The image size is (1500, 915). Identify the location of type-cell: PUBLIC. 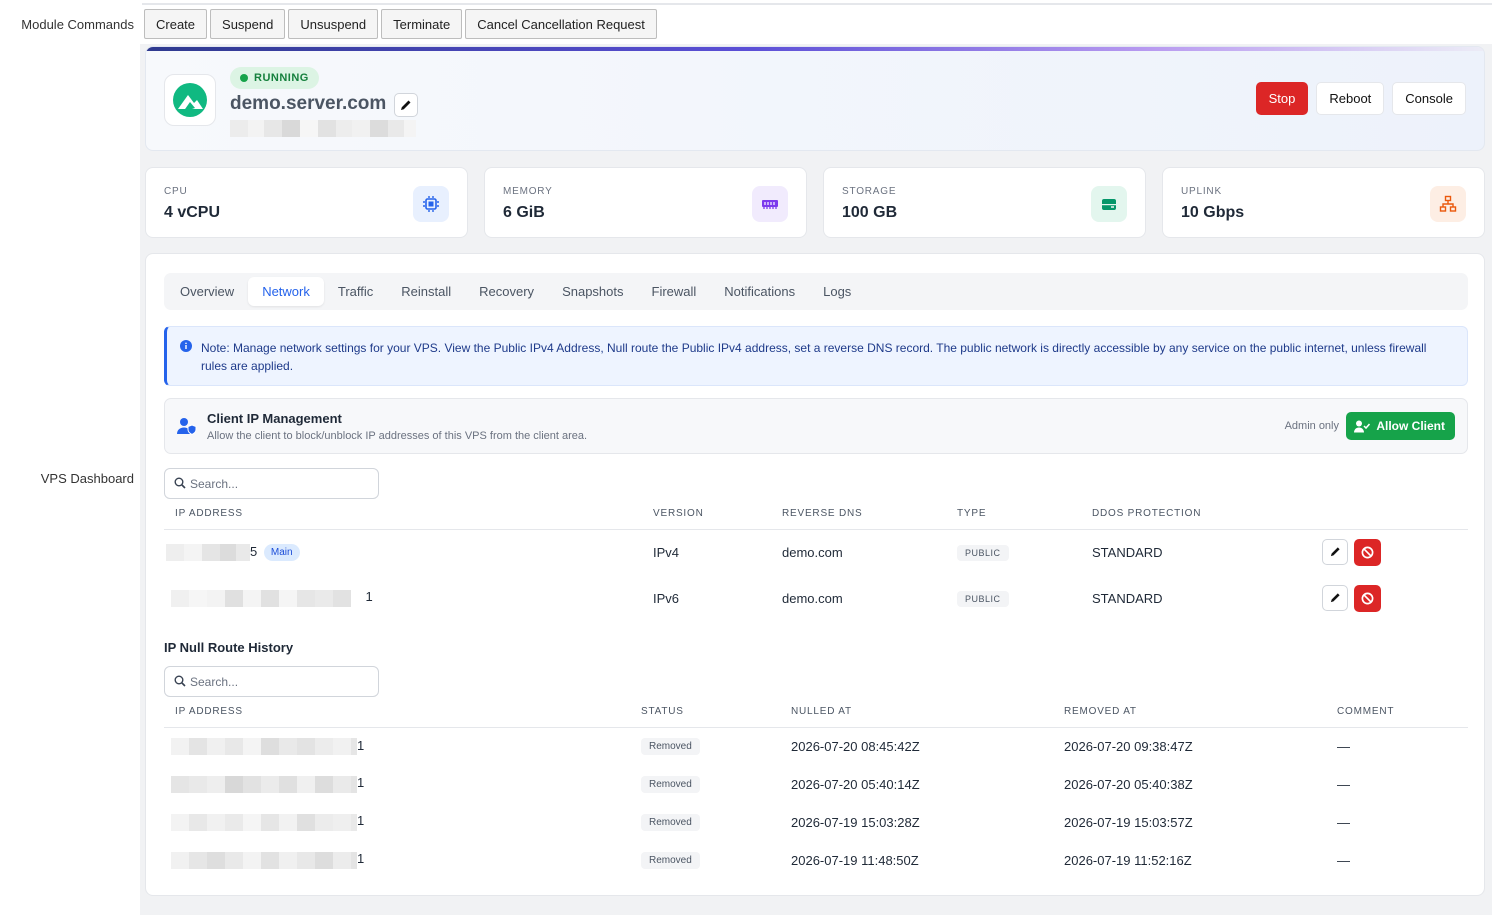
(1013, 598).